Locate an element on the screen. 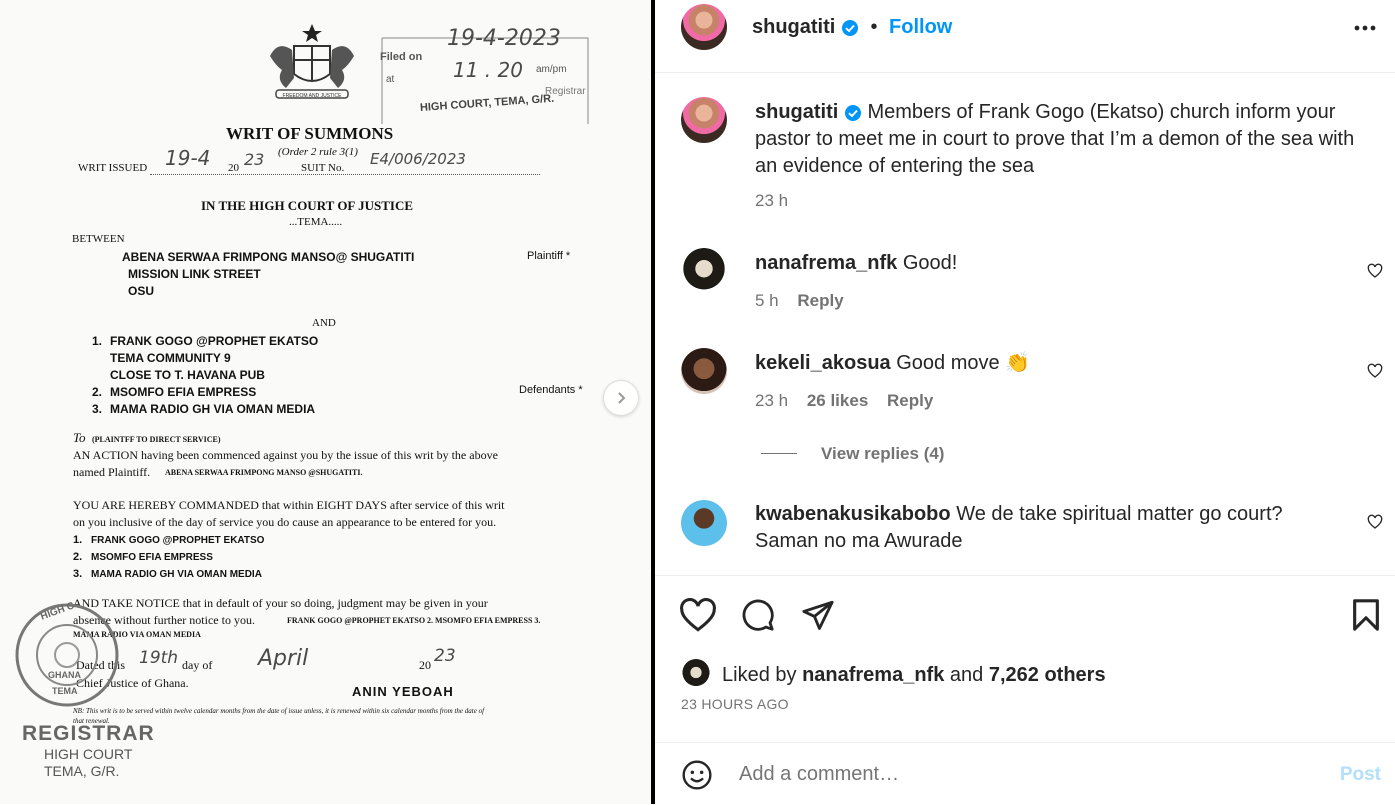  svg-text: FREEDOM AND JUSTICE is located at coordinates (313, 96).